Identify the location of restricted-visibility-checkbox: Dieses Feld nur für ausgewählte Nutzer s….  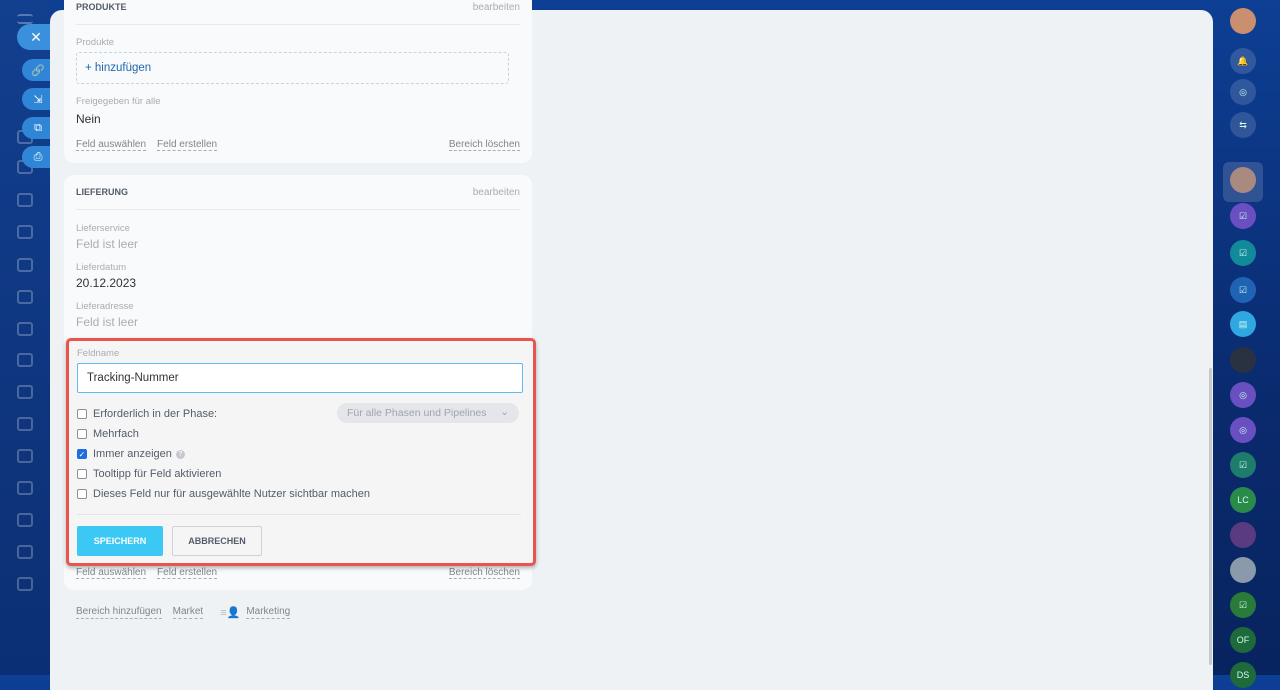
(223, 494).